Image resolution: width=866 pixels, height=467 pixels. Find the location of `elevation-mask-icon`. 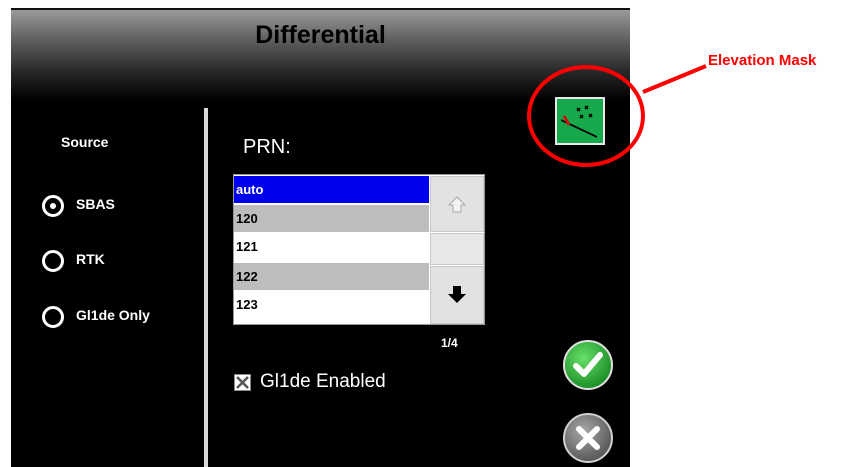

elevation-mask-icon is located at coordinates (579, 121).